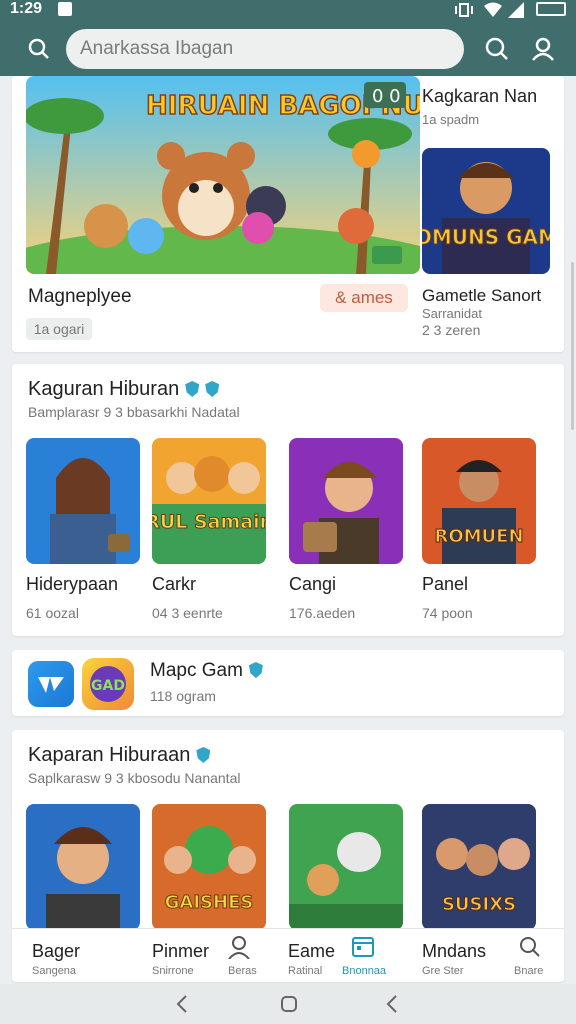 The image size is (576, 1024). I want to click on game-name: Hiderypaan, so click(72, 584).